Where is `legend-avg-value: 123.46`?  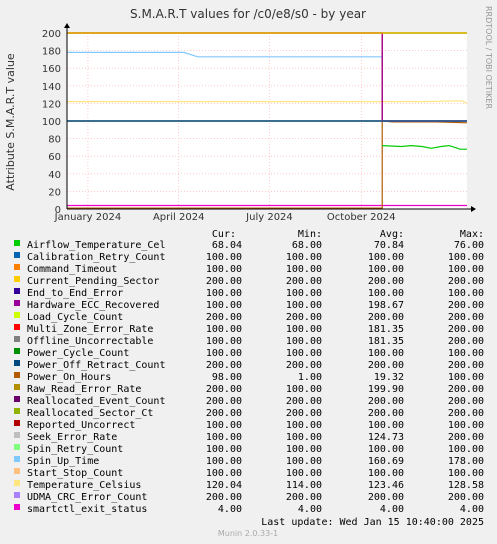
legend-avg-value: 123.46 is located at coordinates (386, 485).